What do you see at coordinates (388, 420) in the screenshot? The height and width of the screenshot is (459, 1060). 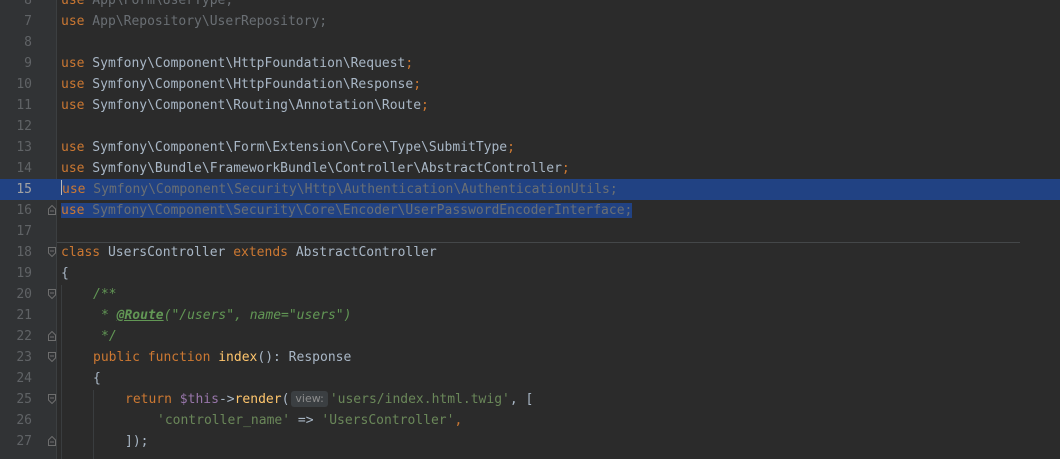 I see `string-literal: 'UsersController'` at bounding box center [388, 420].